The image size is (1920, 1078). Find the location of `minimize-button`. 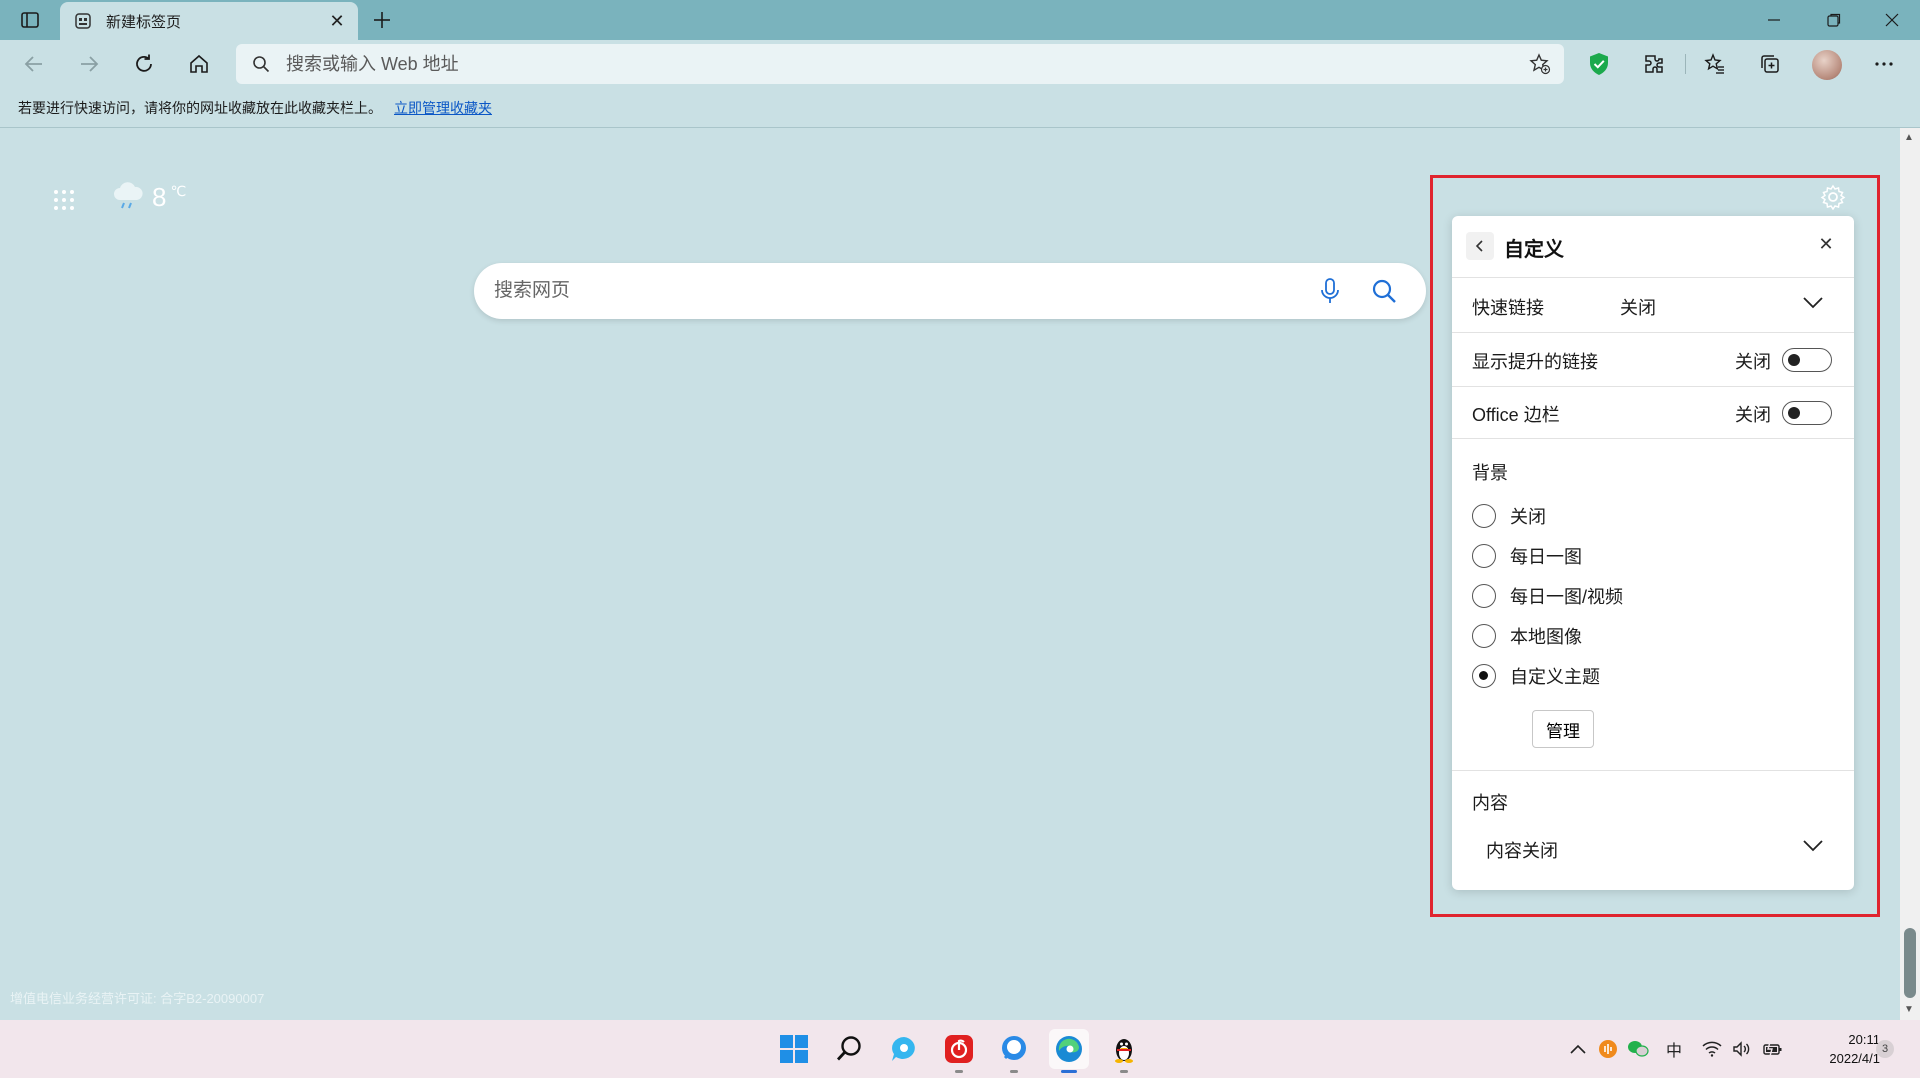

minimize-button is located at coordinates (1774, 20).